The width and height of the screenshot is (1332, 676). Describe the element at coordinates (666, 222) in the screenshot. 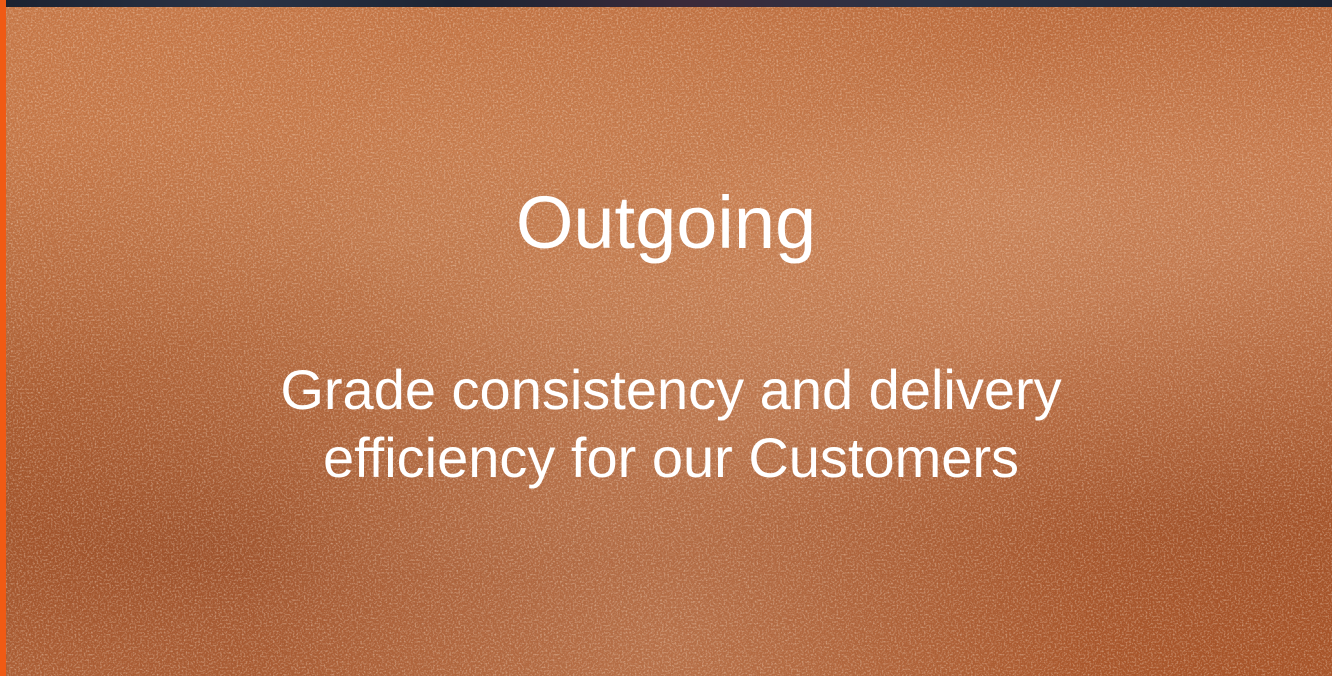

I see `slide-title: Outgoing` at that location.